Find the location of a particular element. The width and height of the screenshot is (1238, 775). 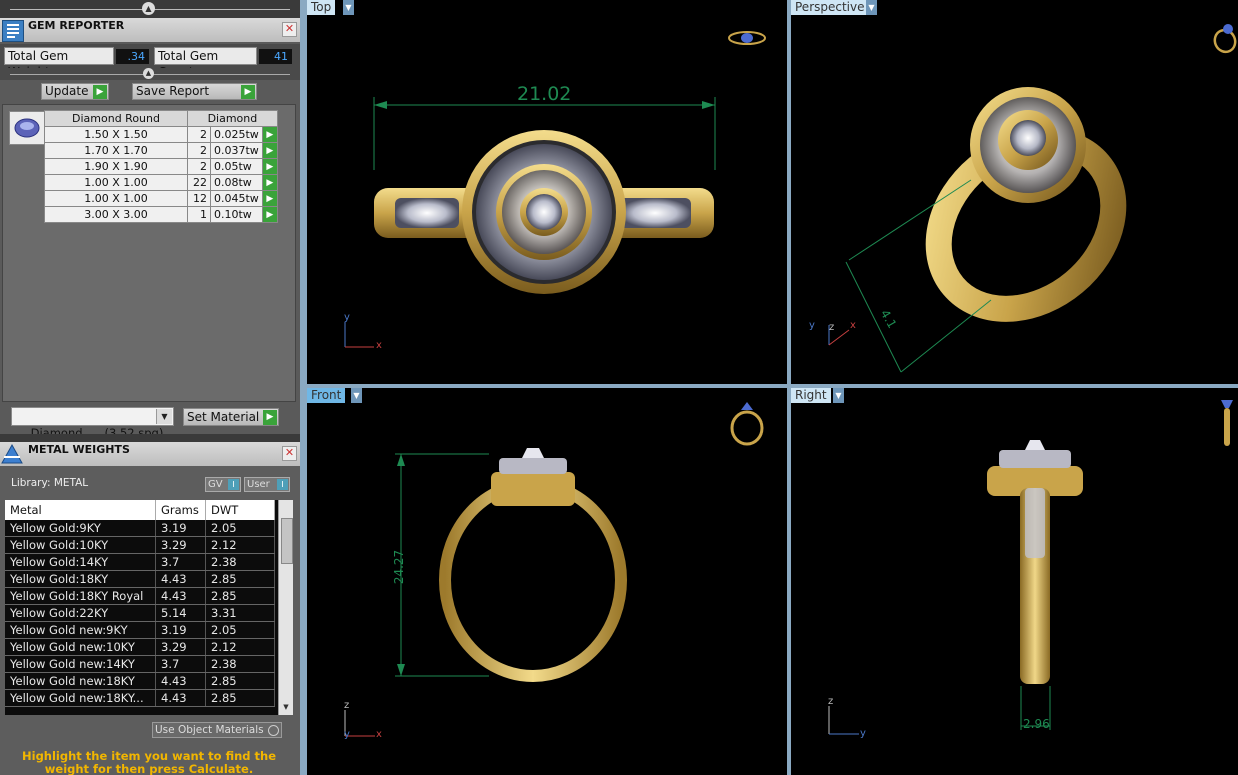

update-button: Update ▶ is located at coordinates (75, 91).